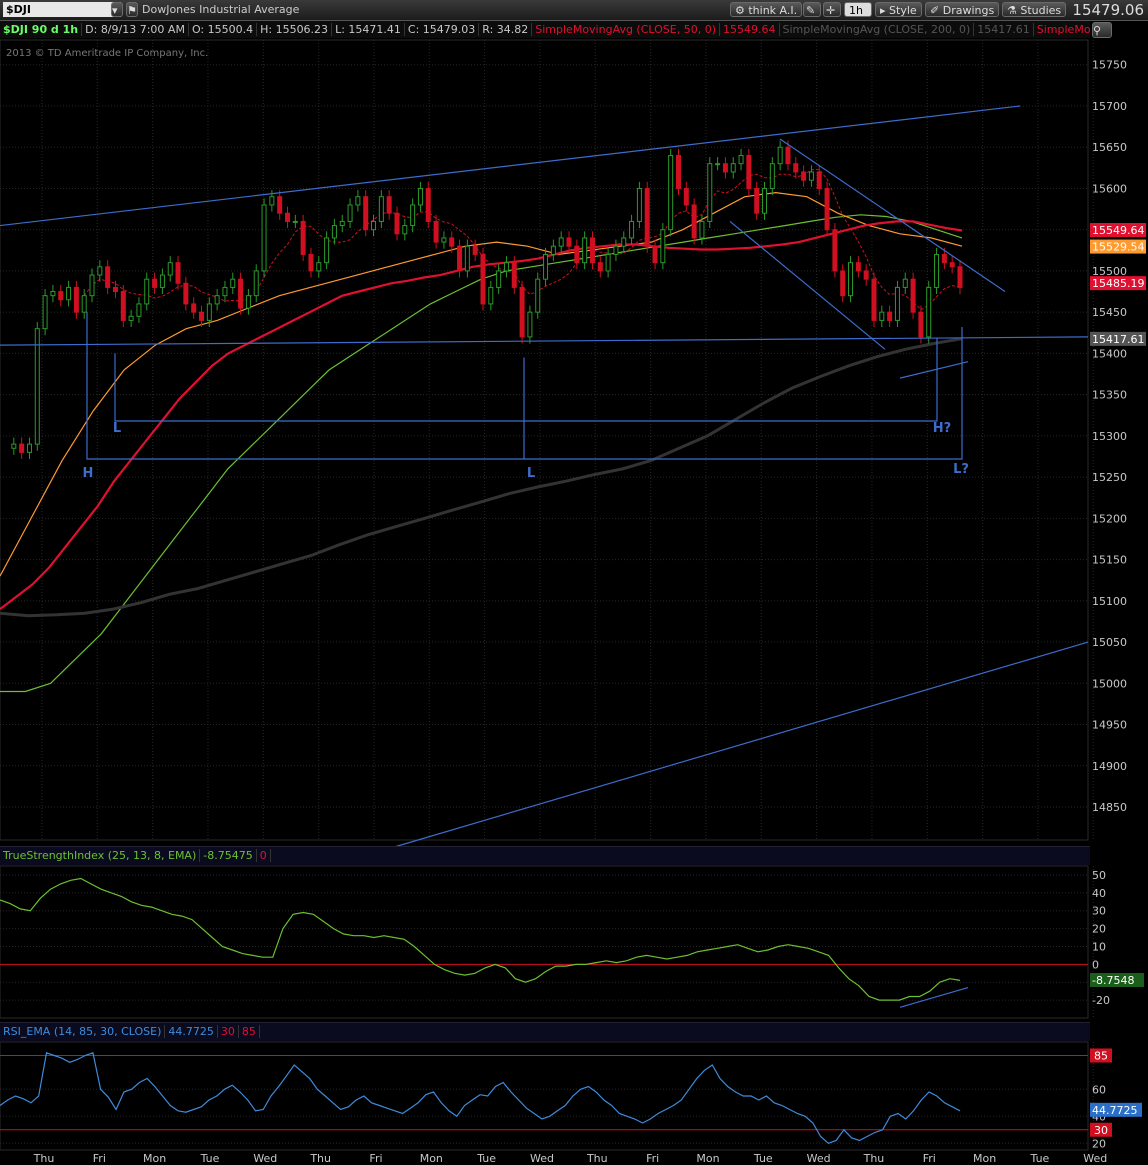  What do you see at coordinates (1109, 147) in the screenshot?
I see `price-tick-label: 15650` at bounding box center [1109, 147].